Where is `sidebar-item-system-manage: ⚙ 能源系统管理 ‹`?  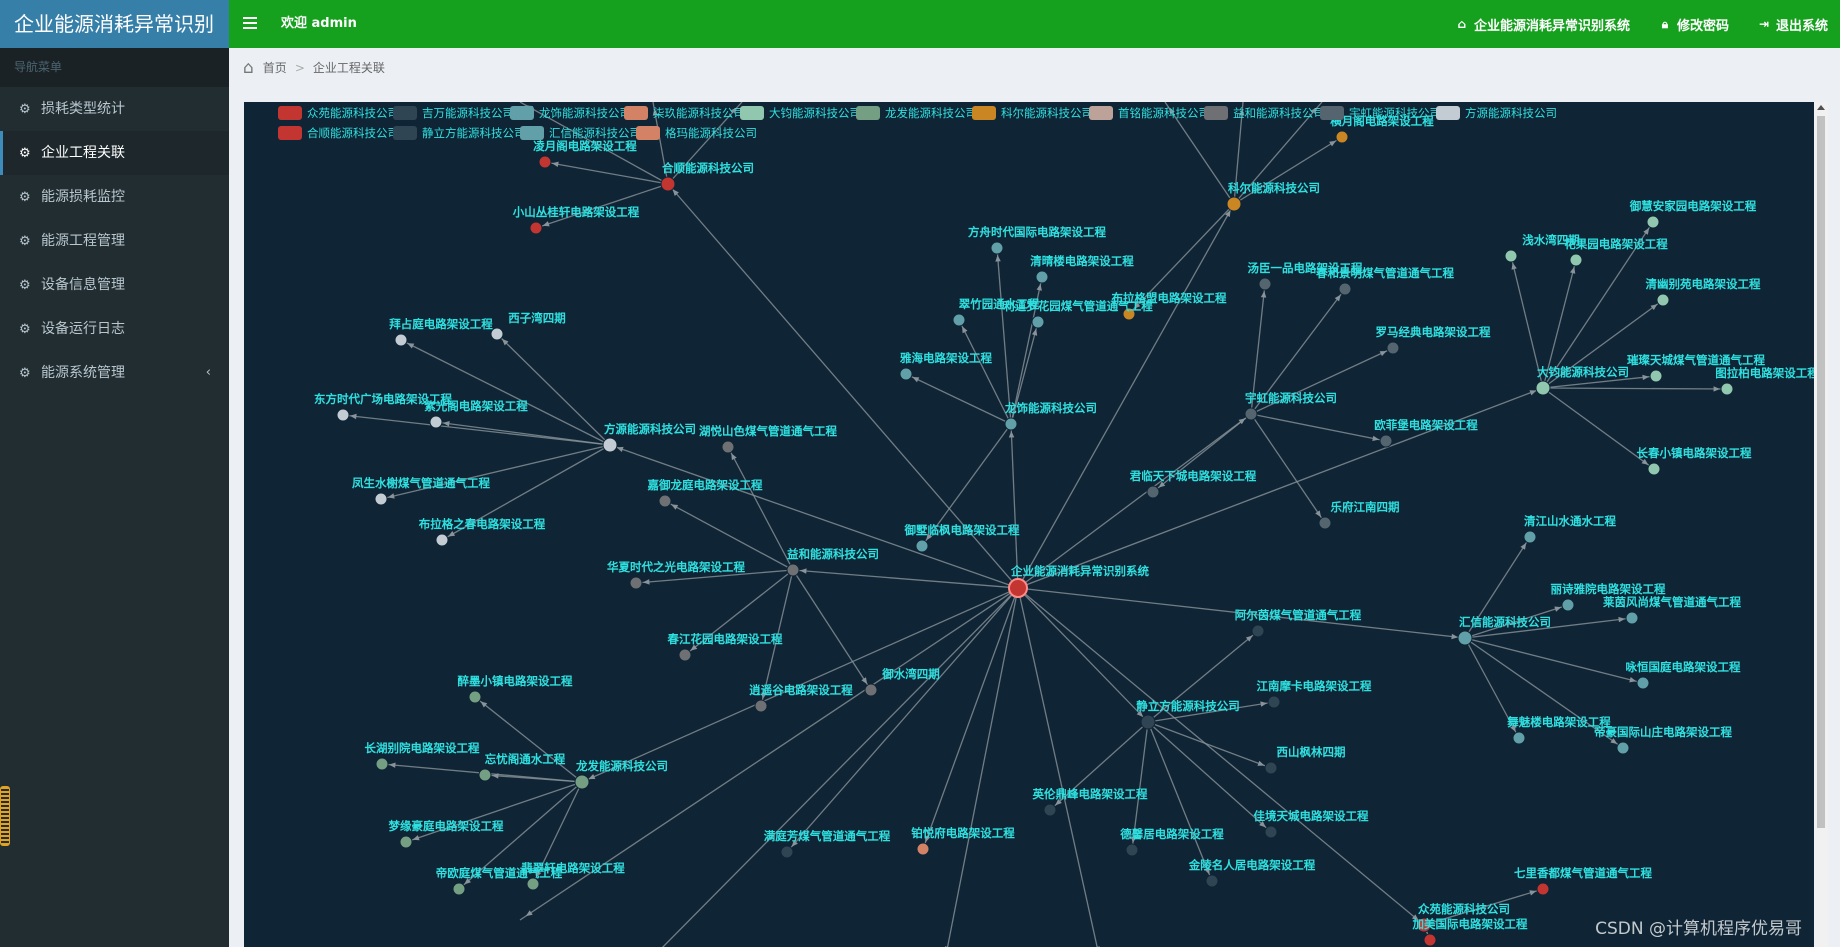
sidebar-item-system-manage: ⚙ 能源系统管理 ‹ is located at coordinates (114, 373).